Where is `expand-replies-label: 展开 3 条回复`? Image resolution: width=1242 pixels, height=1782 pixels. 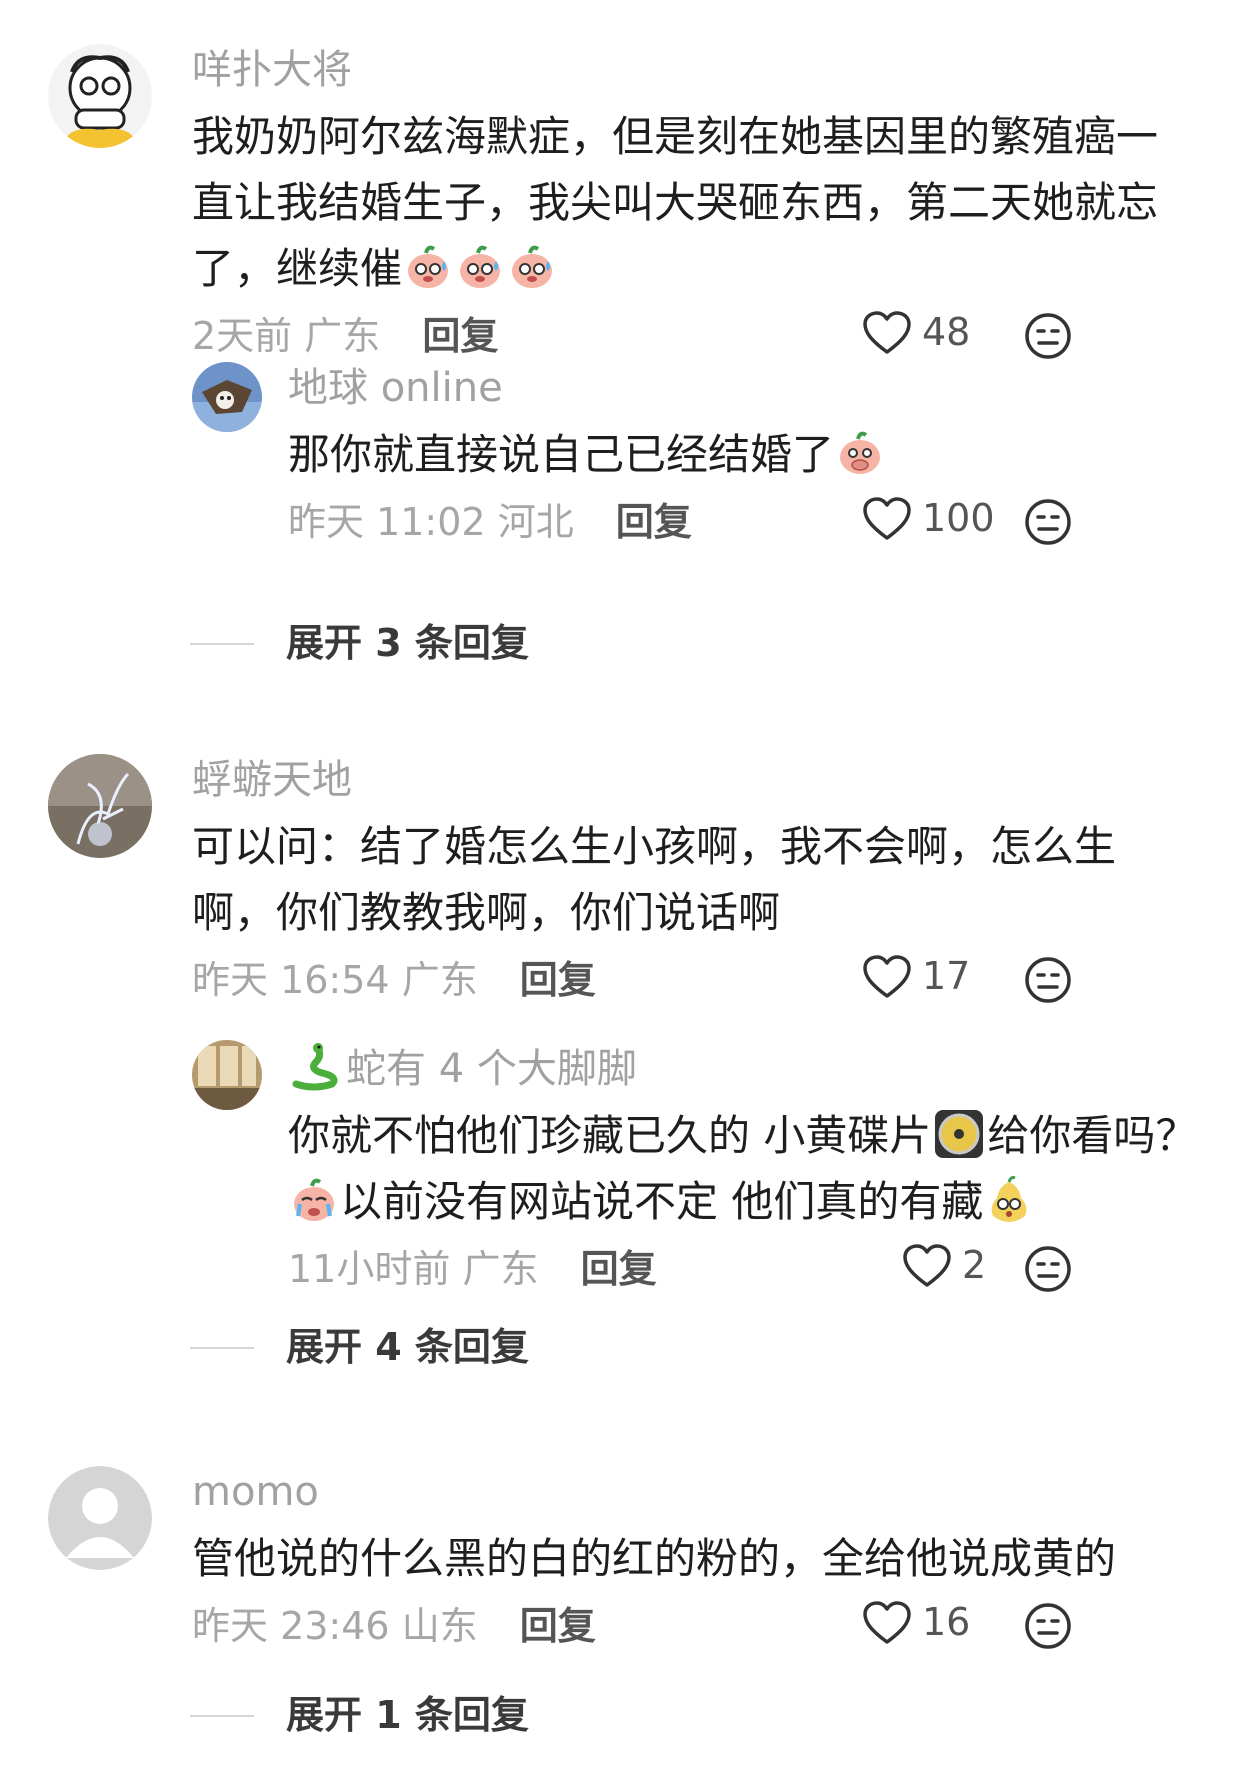
expand-replies-label: 展开 3 条回复 is located at coordinates (407, 643).